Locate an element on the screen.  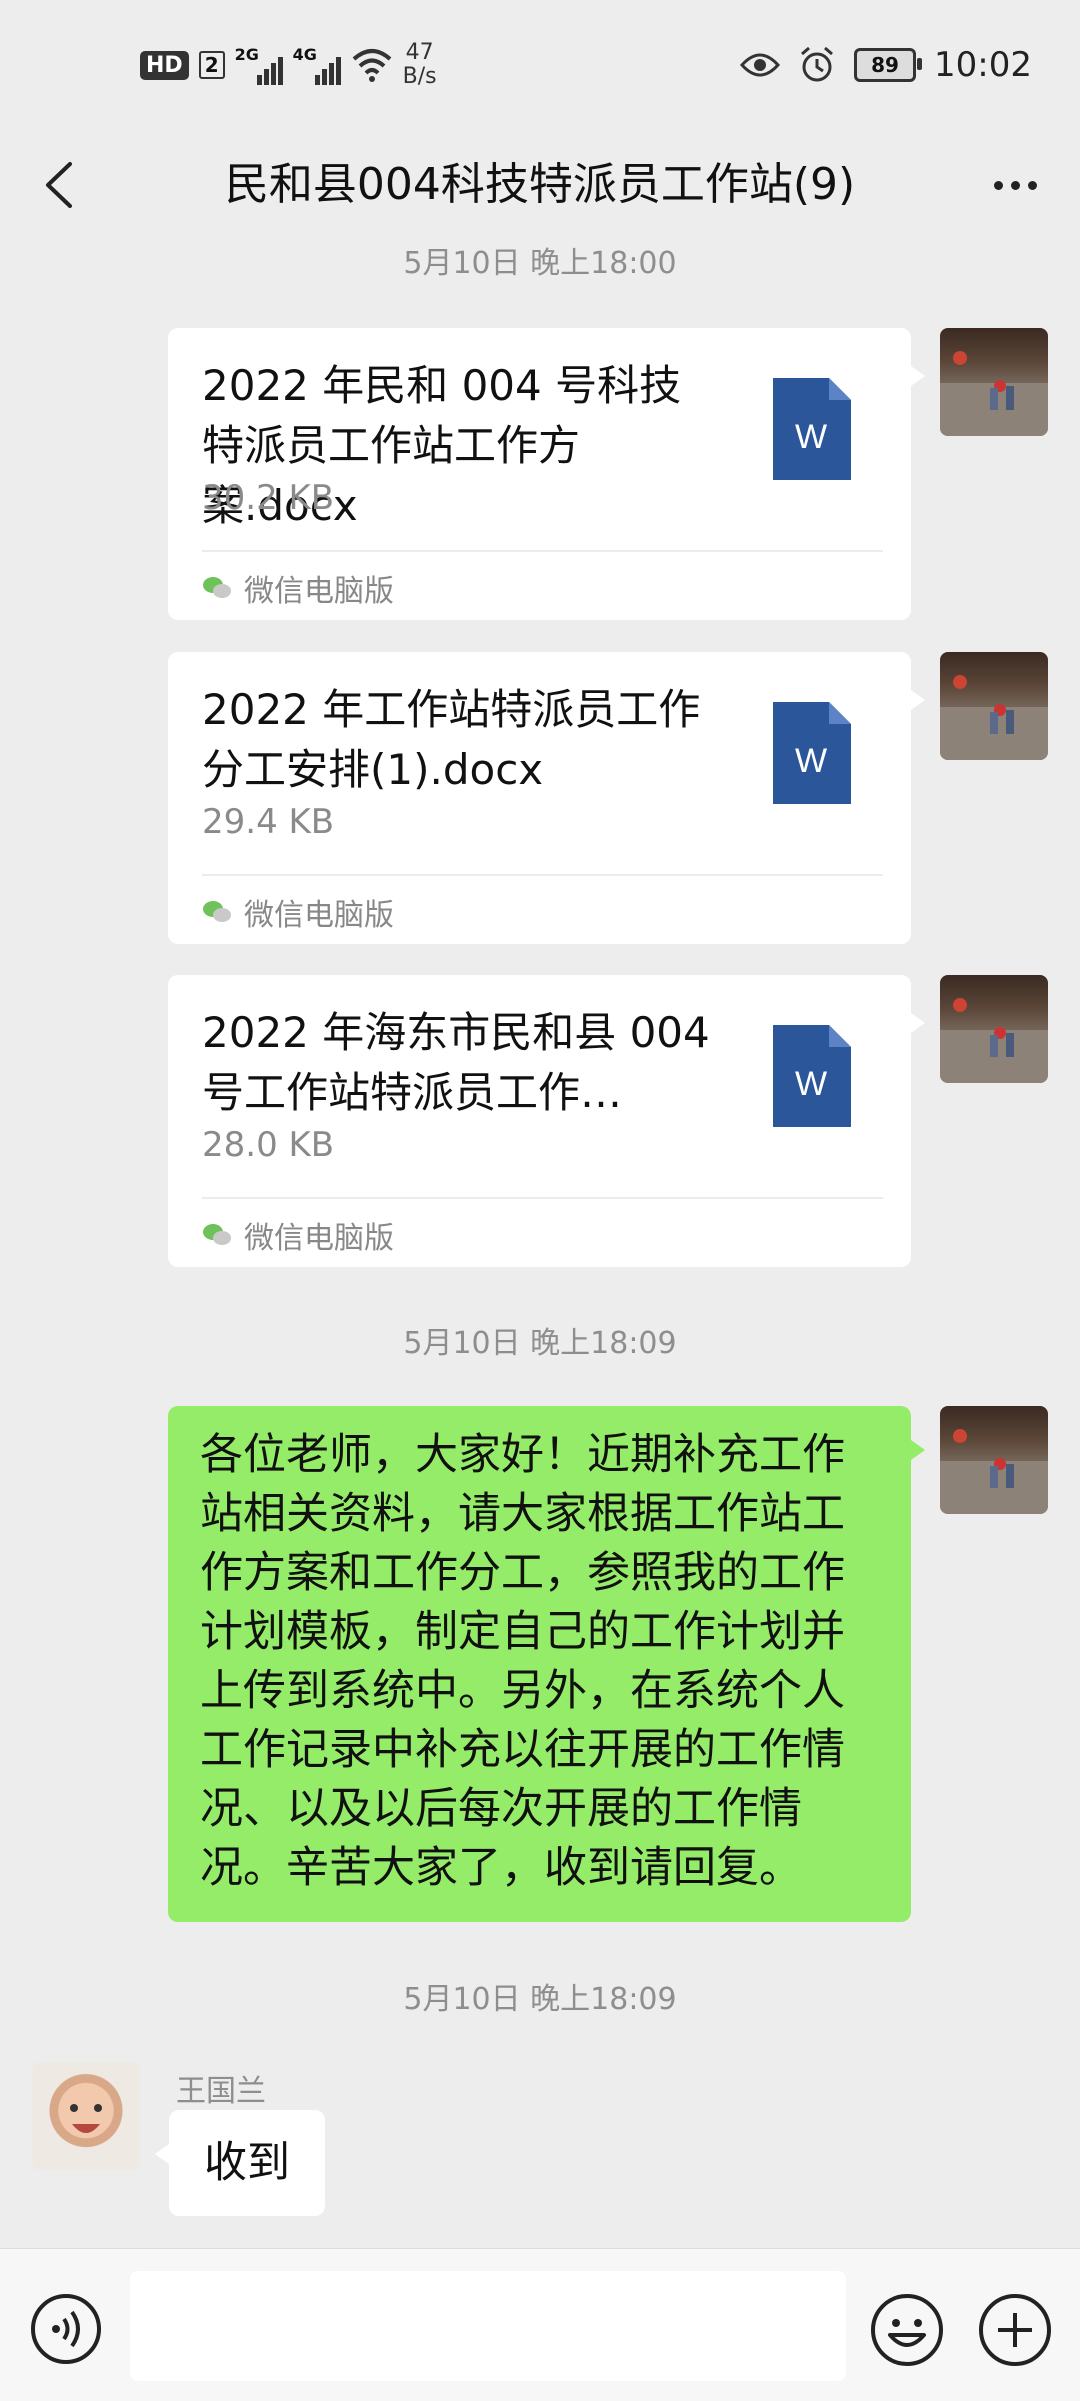
input-bar is located at coordinates (540, 2324).